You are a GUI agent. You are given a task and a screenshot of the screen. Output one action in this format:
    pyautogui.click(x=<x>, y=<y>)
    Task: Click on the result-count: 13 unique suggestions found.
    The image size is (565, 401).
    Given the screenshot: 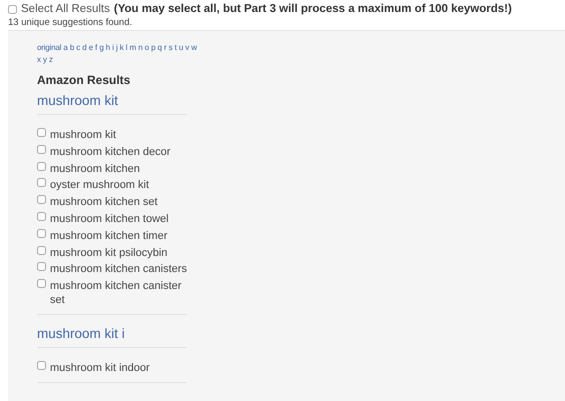 What is the action you would take?
    pyautogui.click(x=70, y=23)
    